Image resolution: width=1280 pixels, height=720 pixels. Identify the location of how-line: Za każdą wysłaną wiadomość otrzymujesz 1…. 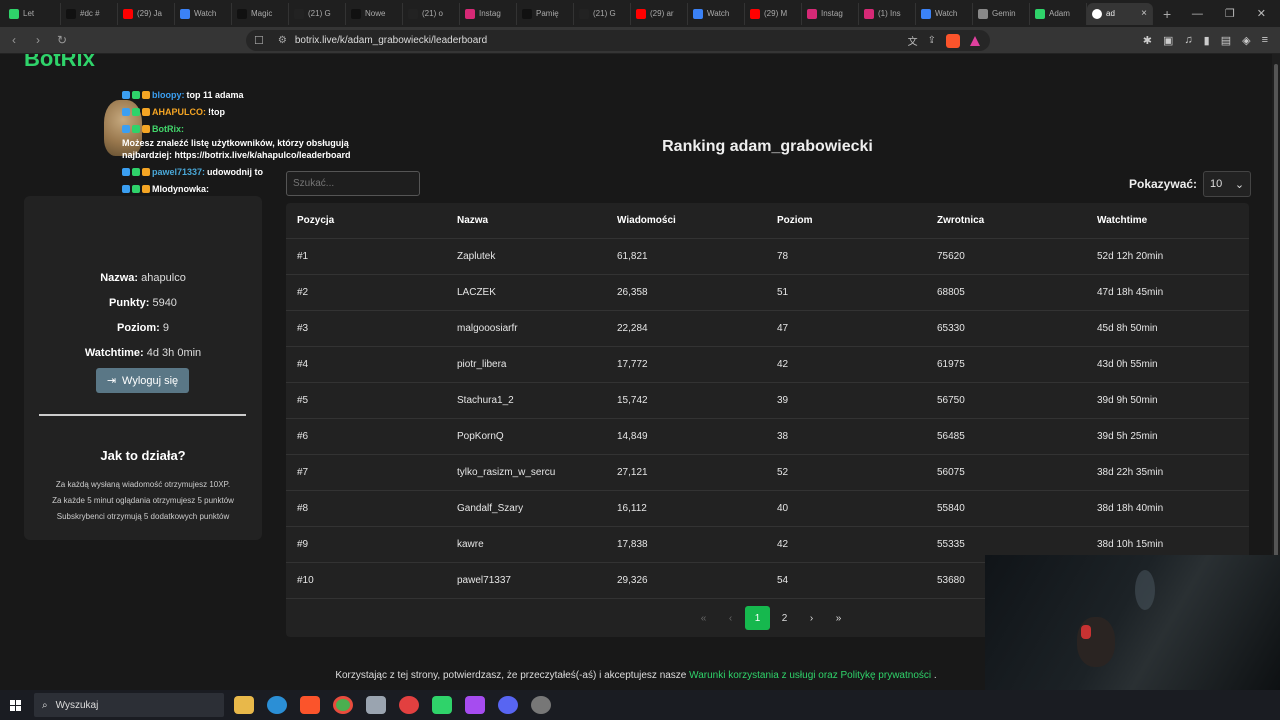
(143, 484).